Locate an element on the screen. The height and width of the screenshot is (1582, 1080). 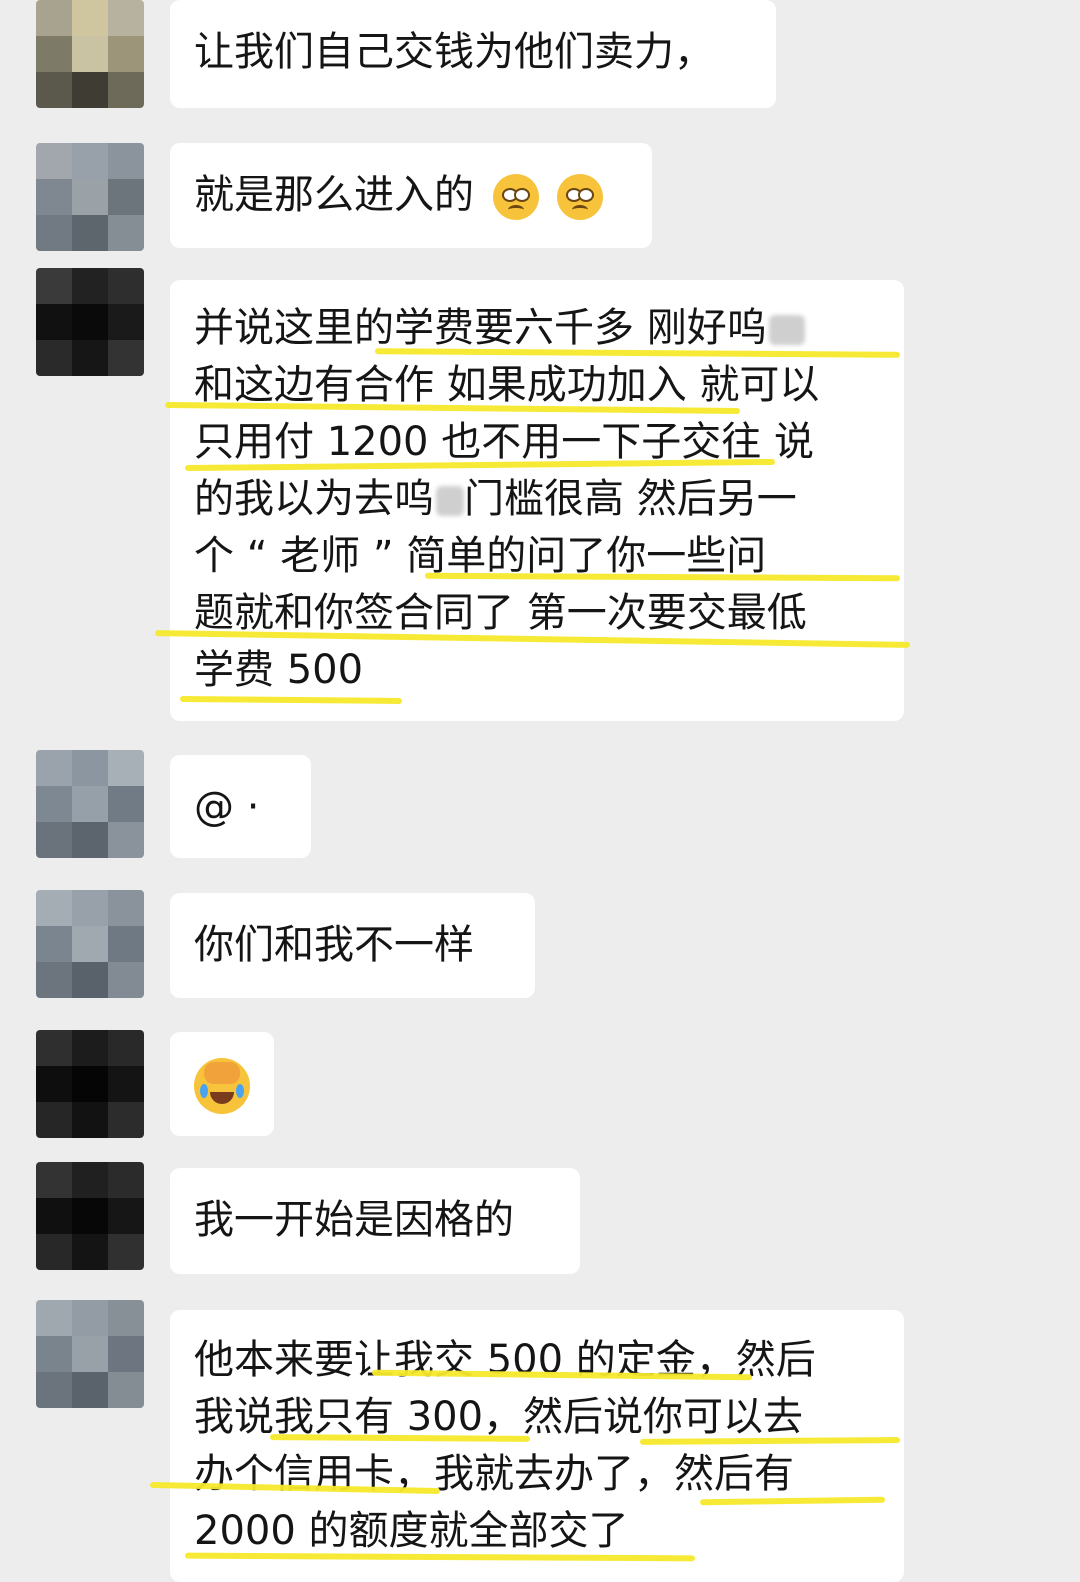
message-text: 我一开始是因格的 is located at coordinates (354, 1220).